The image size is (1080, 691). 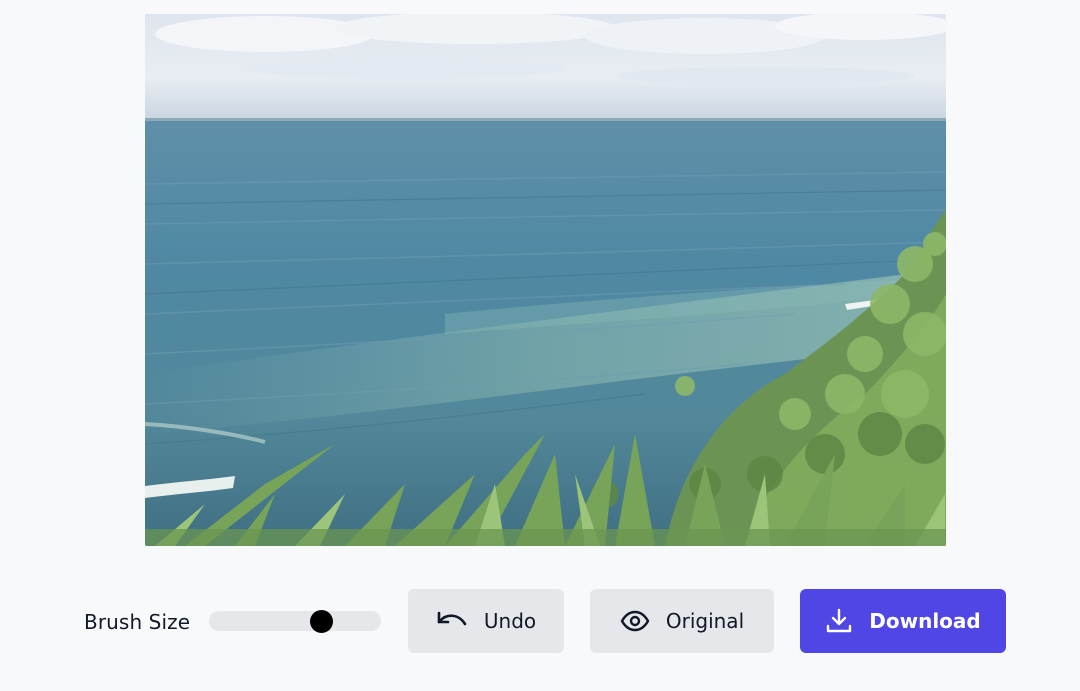 What do you see at coordinates (452, 621) in the screenshot?
I see `undo-arrow-icon` at bounding box center [452, 621].